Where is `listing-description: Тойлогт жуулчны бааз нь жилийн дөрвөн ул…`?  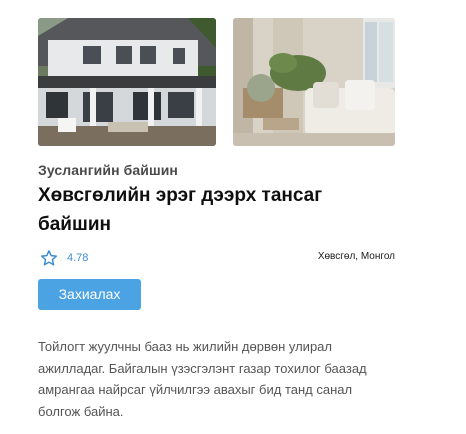 listing-description: Тойлогт жуулчны бааз нь жилийн дөрвөн ул… is located at coordinates (202, 379).